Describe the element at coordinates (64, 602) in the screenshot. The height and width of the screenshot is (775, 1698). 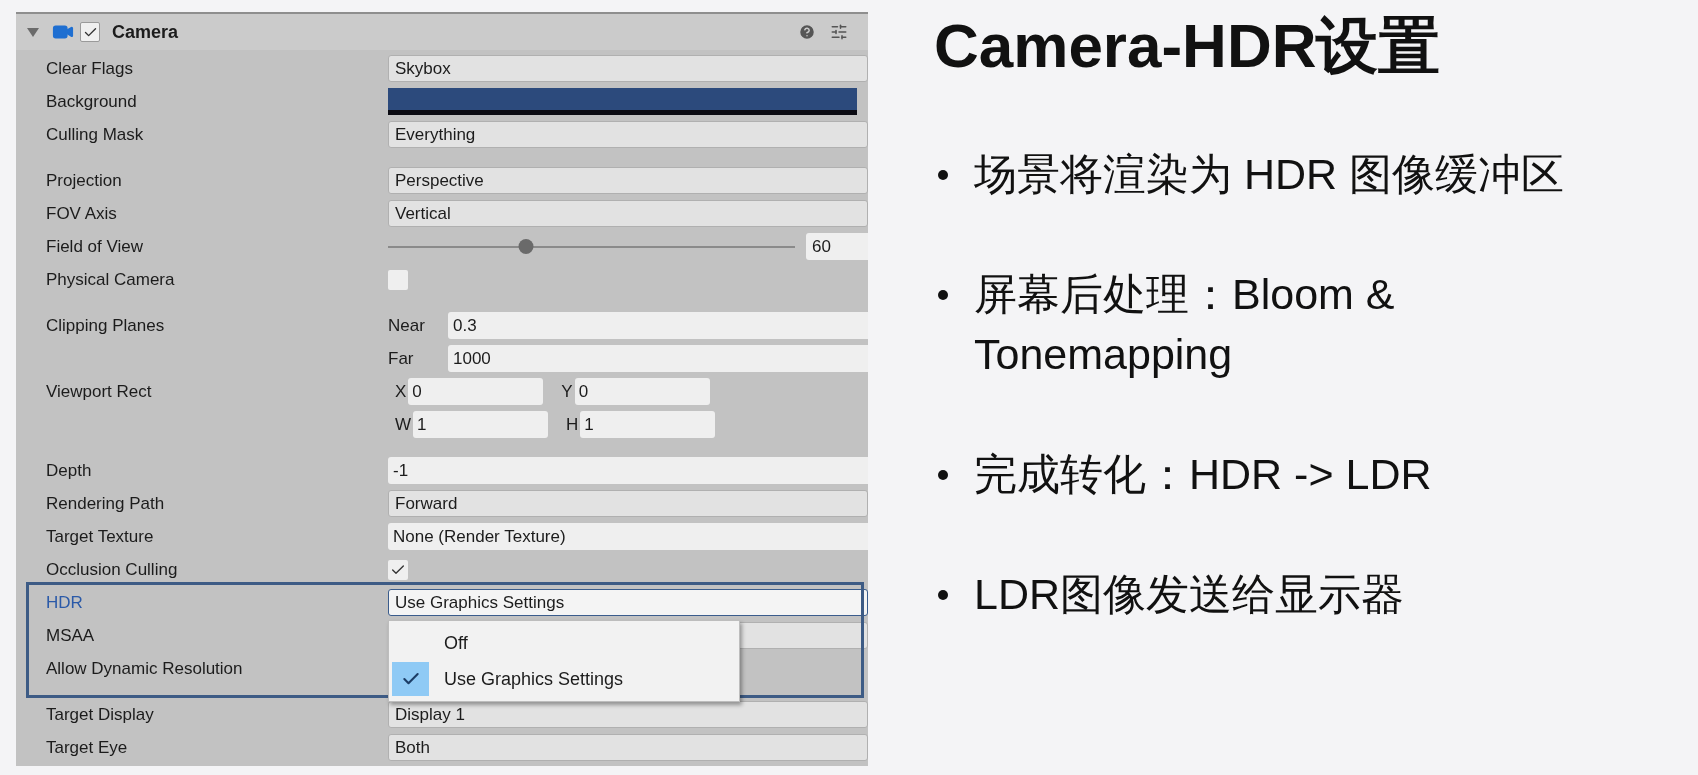
I see `property-label: HDR` at that location.